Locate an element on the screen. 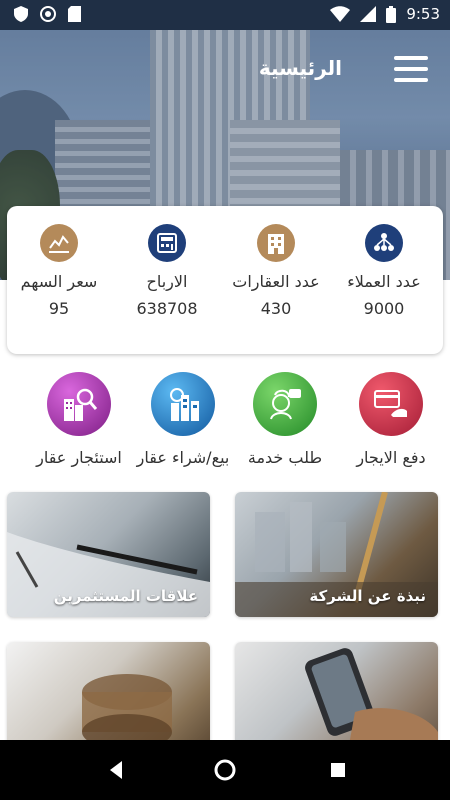 This screenshot has width=450, height=800. investor-relations-tile: علاقات المستثمرين is located at coordinates (108, 554).